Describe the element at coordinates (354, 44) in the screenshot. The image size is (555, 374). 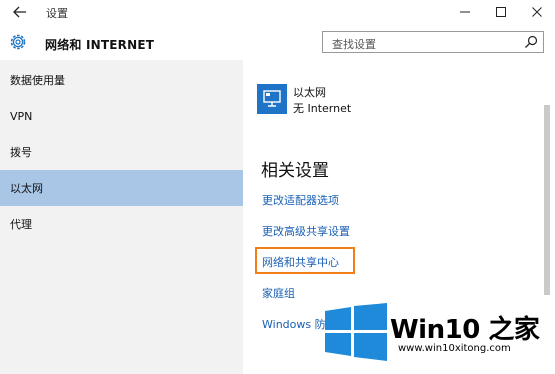
I see `search-placeholder: 查找设置` at that location.